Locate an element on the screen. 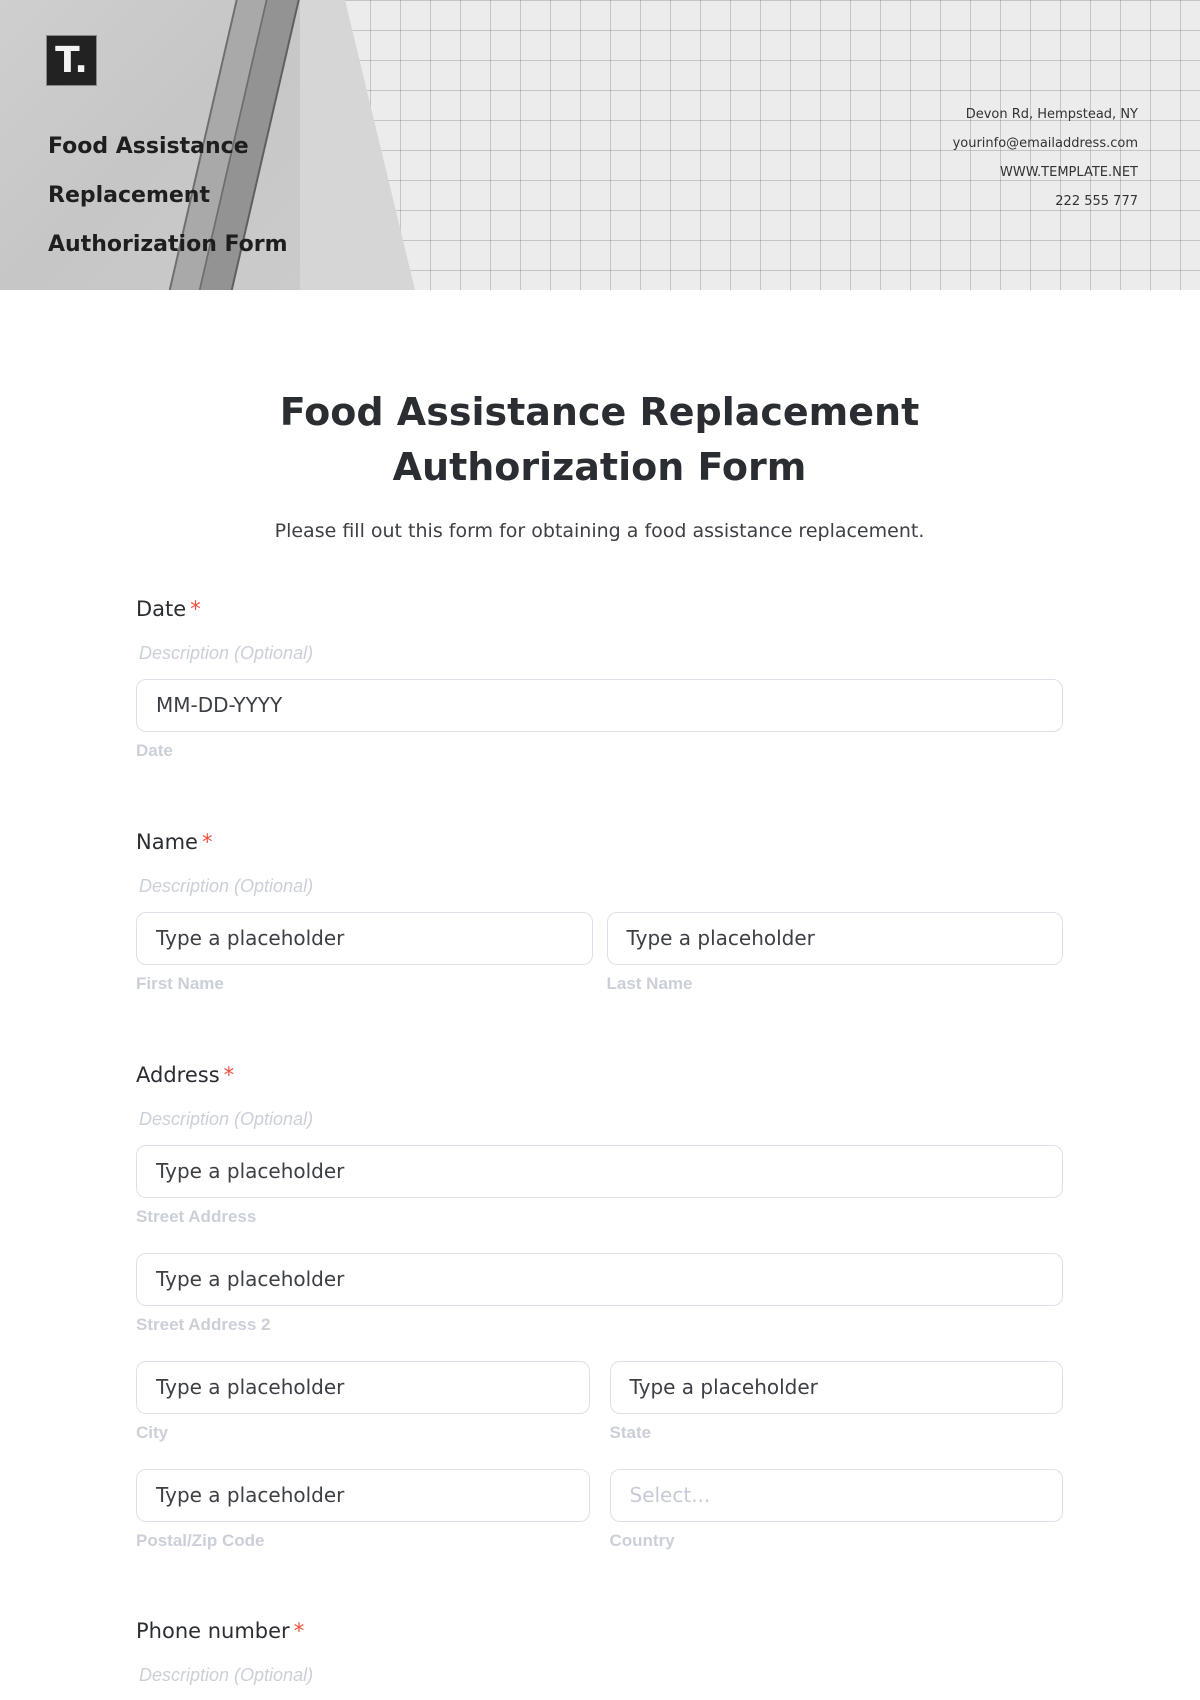 This screenshot has width=1200, height=1700. street-address-input: Type a placeholder is located at coordinates (599, 1171).